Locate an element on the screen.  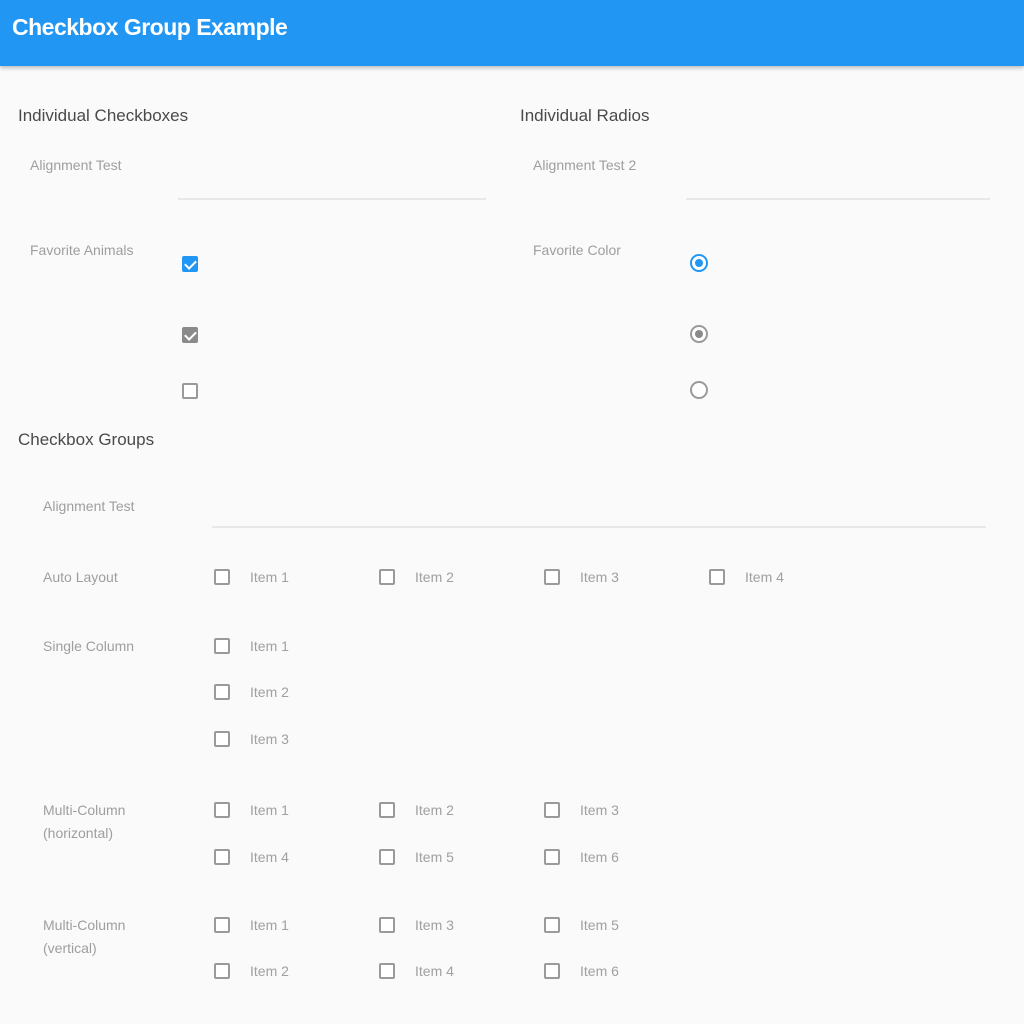
single-column-item-label: Item 1 is located at coordinates (269, 646).